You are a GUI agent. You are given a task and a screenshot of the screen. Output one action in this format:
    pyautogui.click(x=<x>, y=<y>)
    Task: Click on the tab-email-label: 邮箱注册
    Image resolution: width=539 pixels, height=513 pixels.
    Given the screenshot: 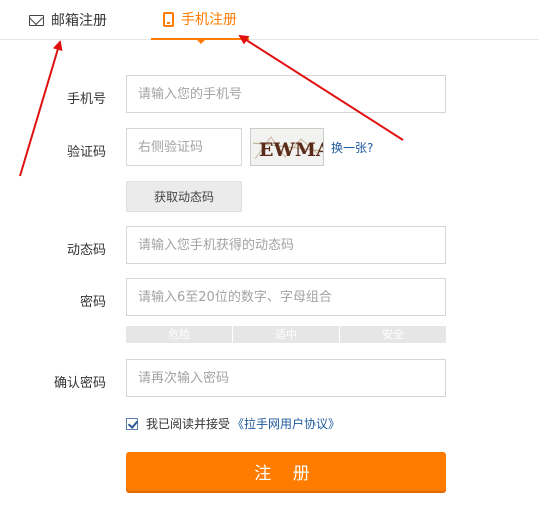 What is the action you would take?
    pyautogui.click(x=79, y=21)
    